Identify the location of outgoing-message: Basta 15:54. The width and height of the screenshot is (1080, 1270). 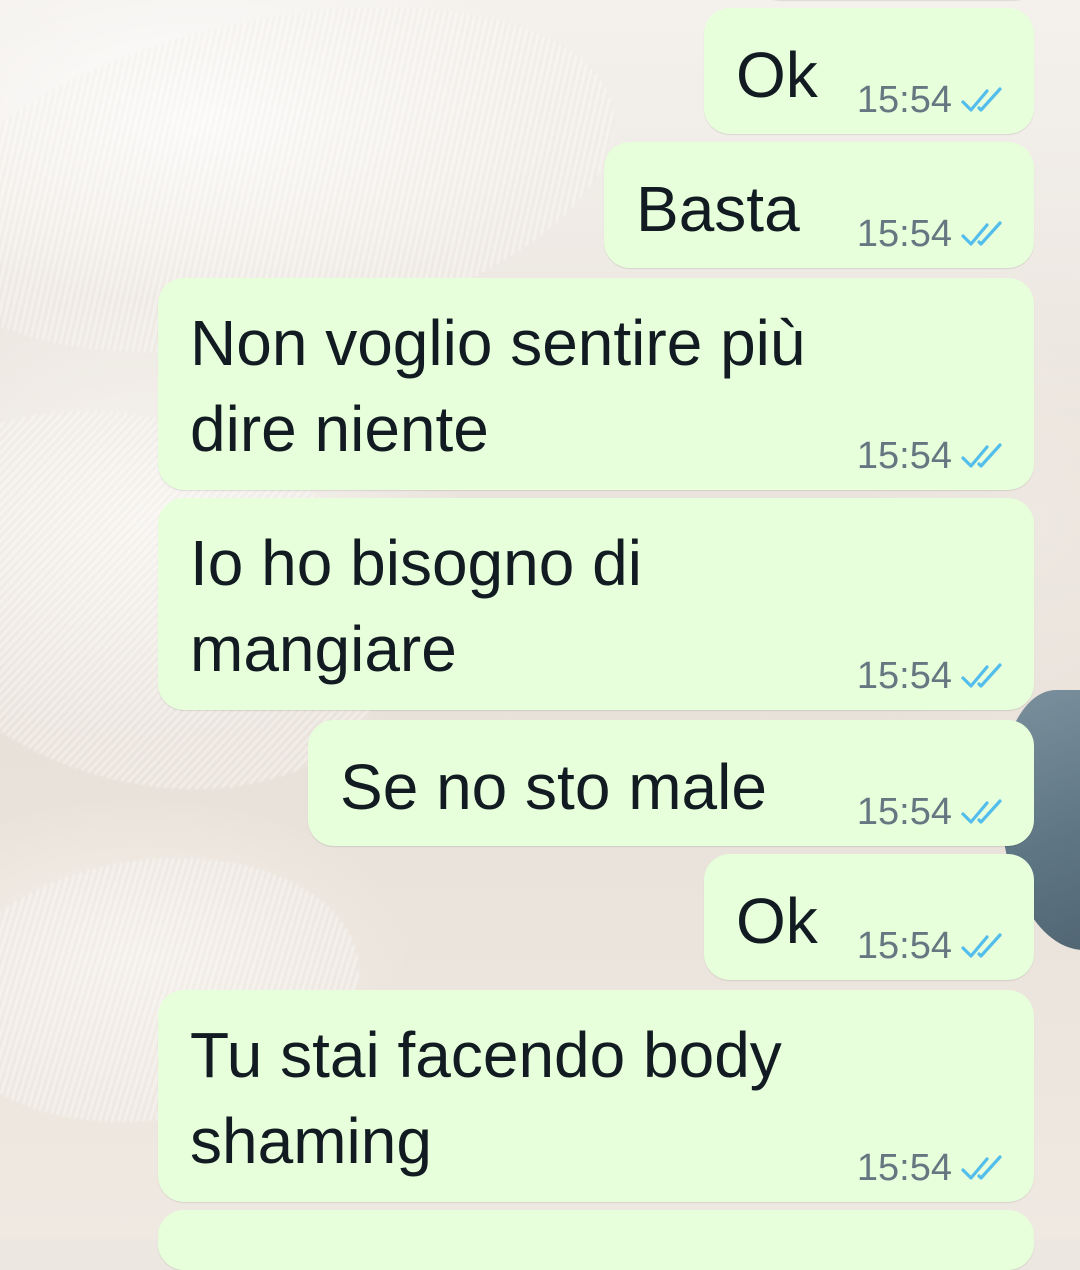
(819, 205).